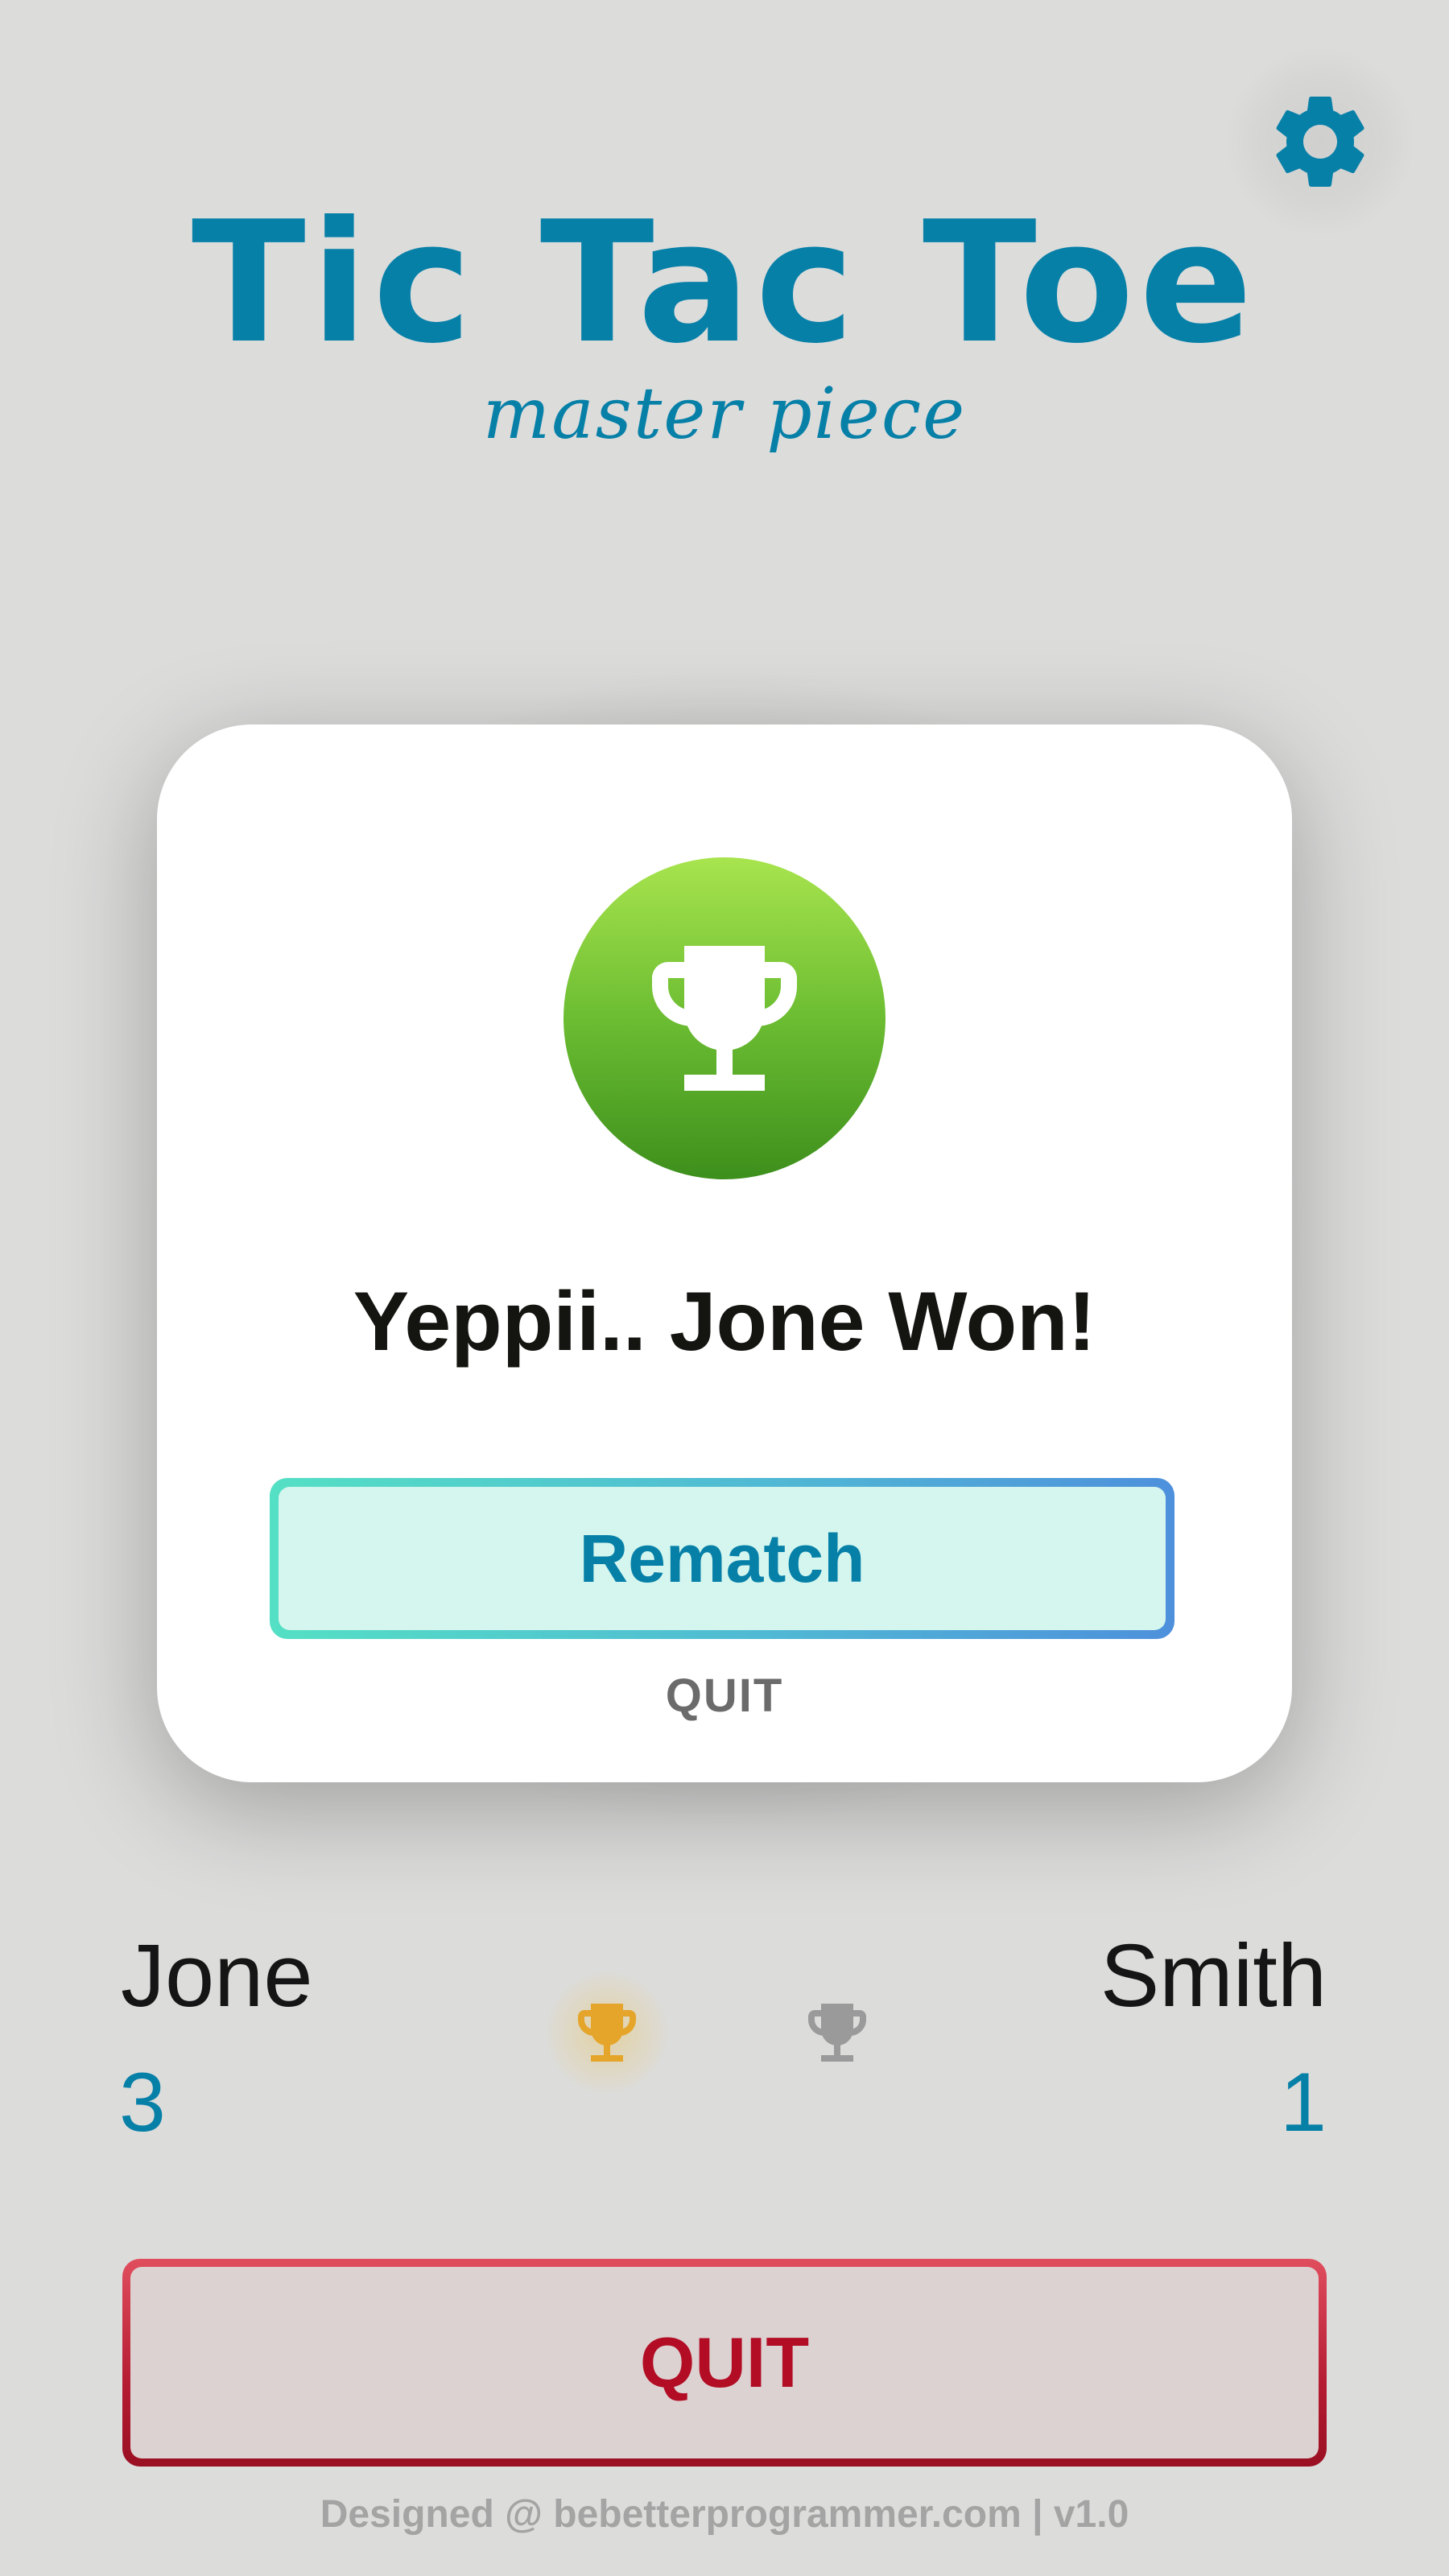 The width and height of the screenshot is (1449, 2576). I want to click on player2-score: 1, so click(1303, 2102).